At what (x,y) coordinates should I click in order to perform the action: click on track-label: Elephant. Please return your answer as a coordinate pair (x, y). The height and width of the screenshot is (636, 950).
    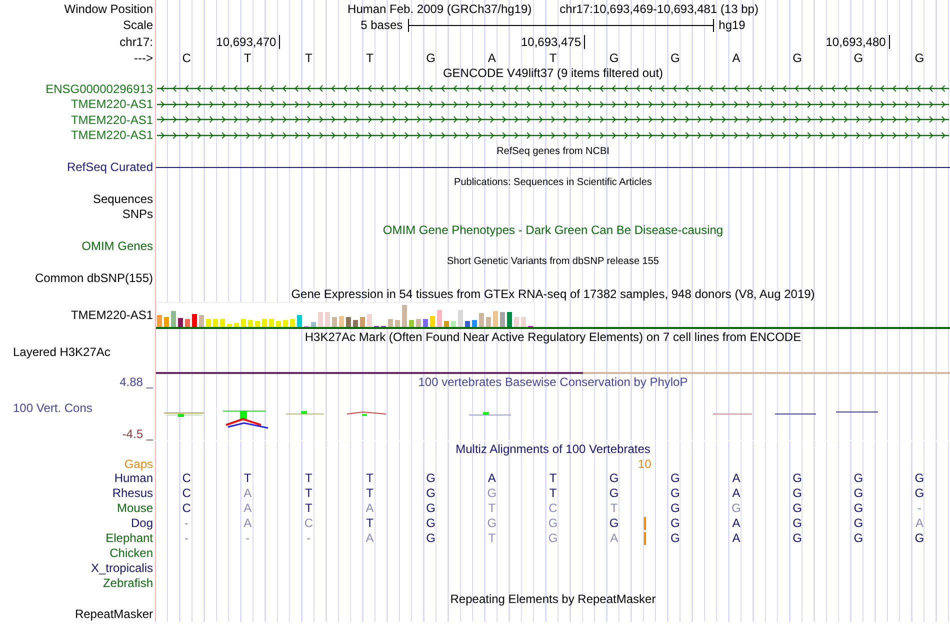
    Looking at the image, I should click on (129, 538).